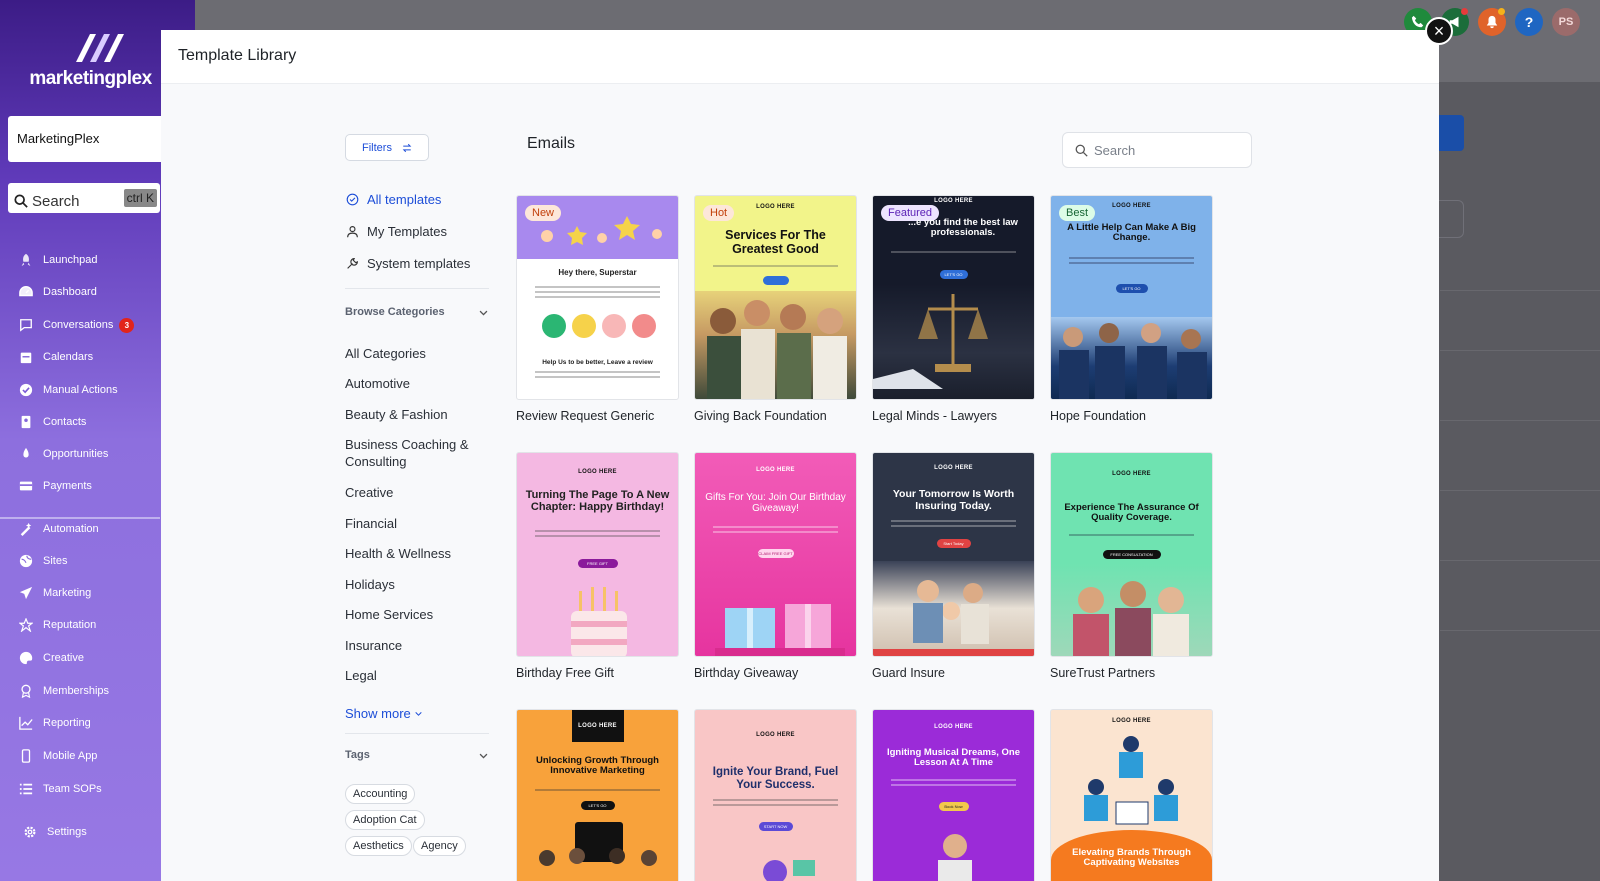 Image resolution: width=1600 pixels, height=881 pixels. Describe the element at coordinates (420, 584) in the screenshot. I see `category-holidays: Holidays` at that location.